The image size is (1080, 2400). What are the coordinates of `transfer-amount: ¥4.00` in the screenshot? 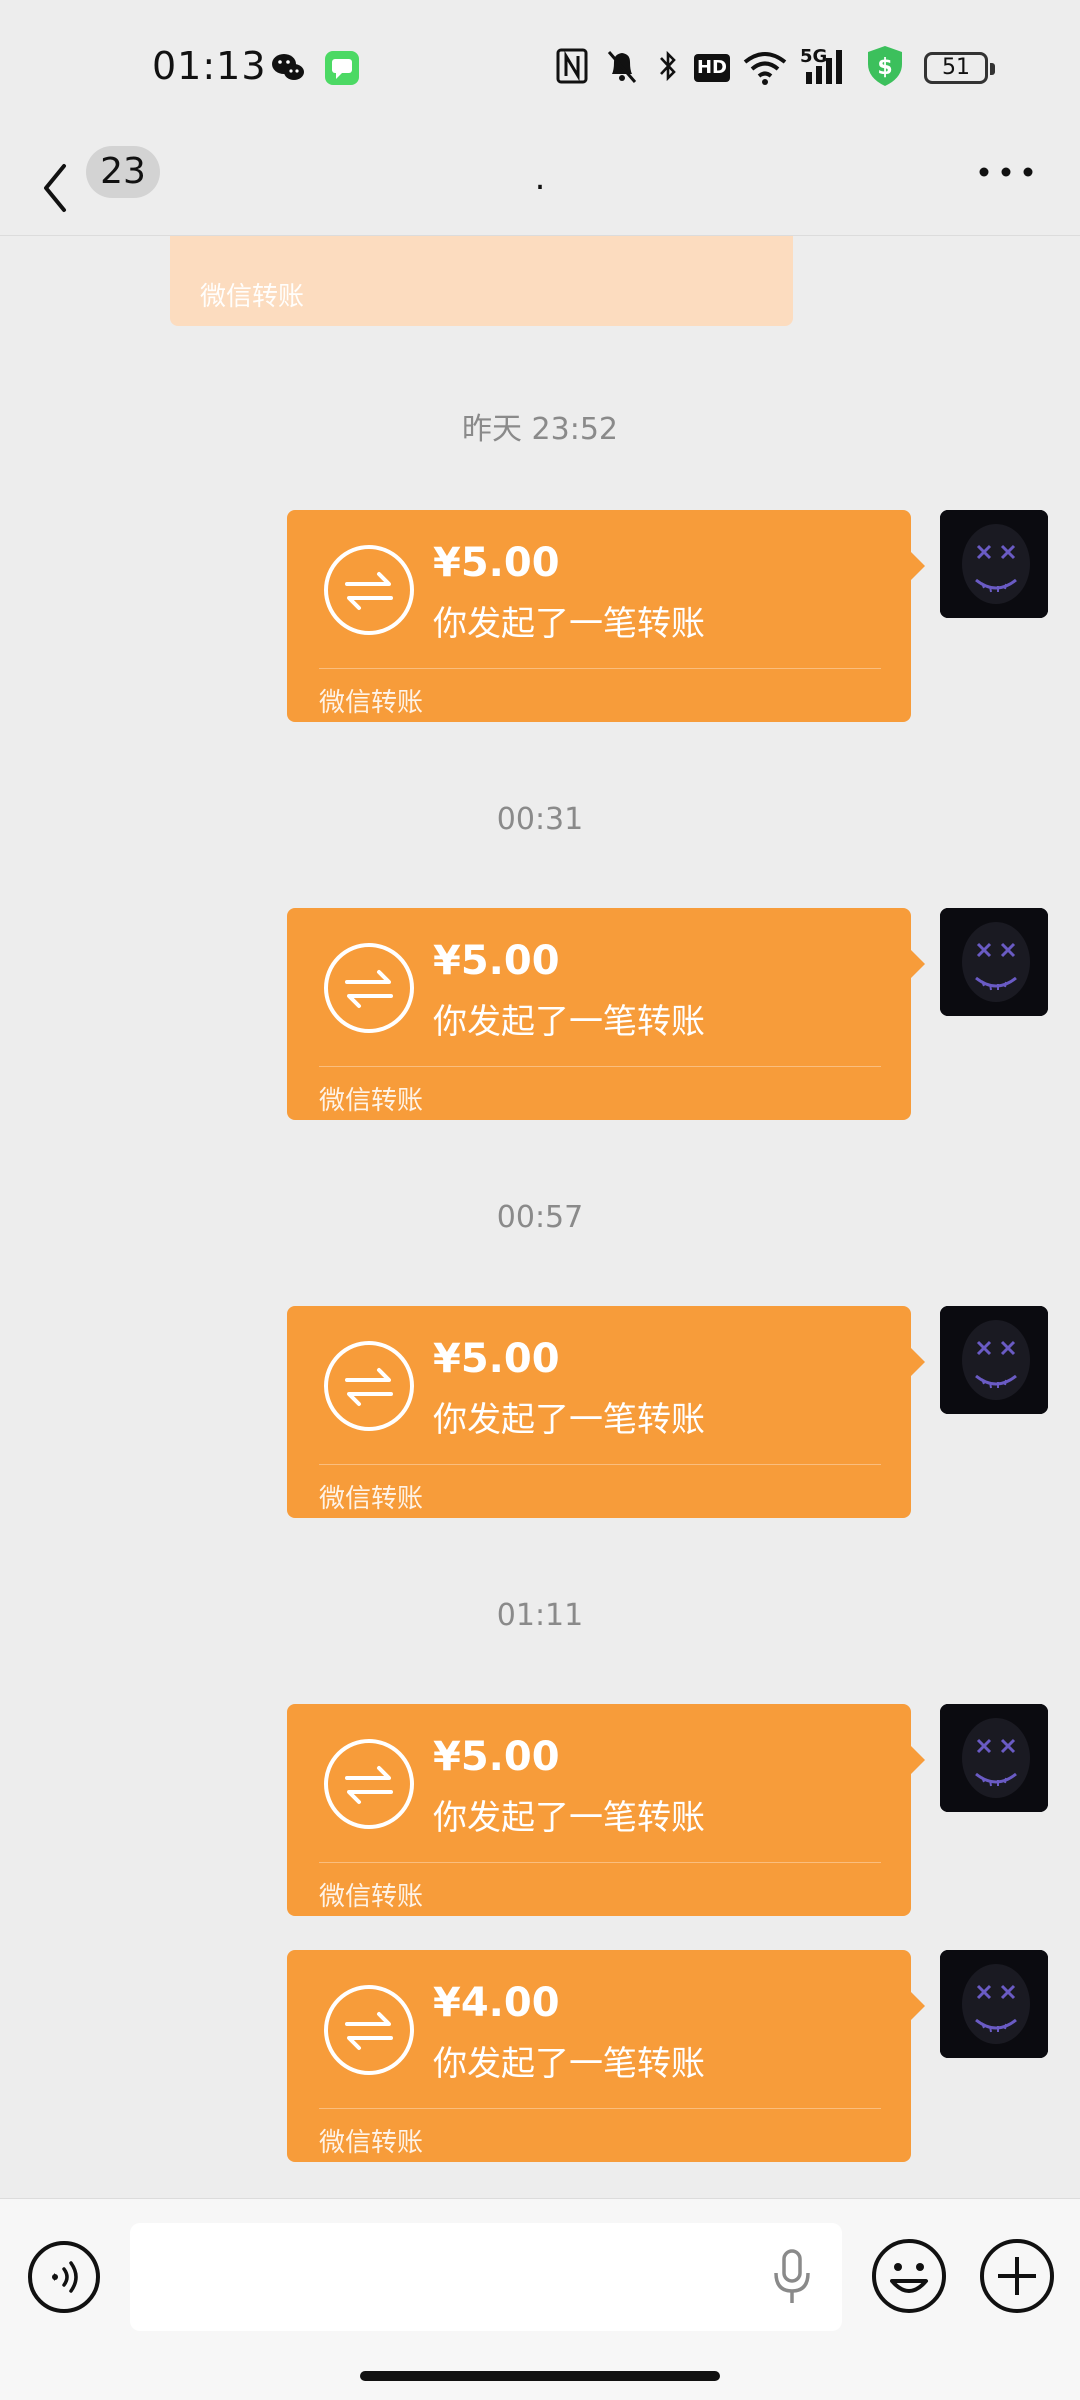 It's located at (496, 2003).